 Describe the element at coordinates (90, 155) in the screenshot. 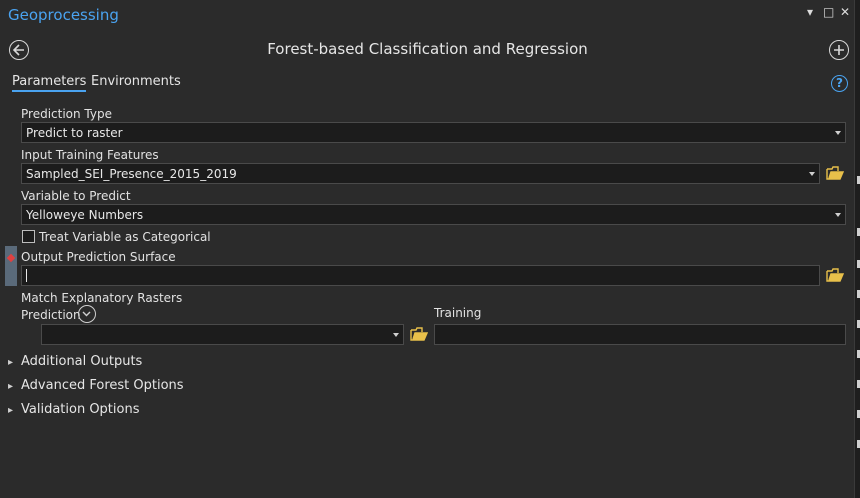

I see `input-training-label: Input Training Features` at that location.